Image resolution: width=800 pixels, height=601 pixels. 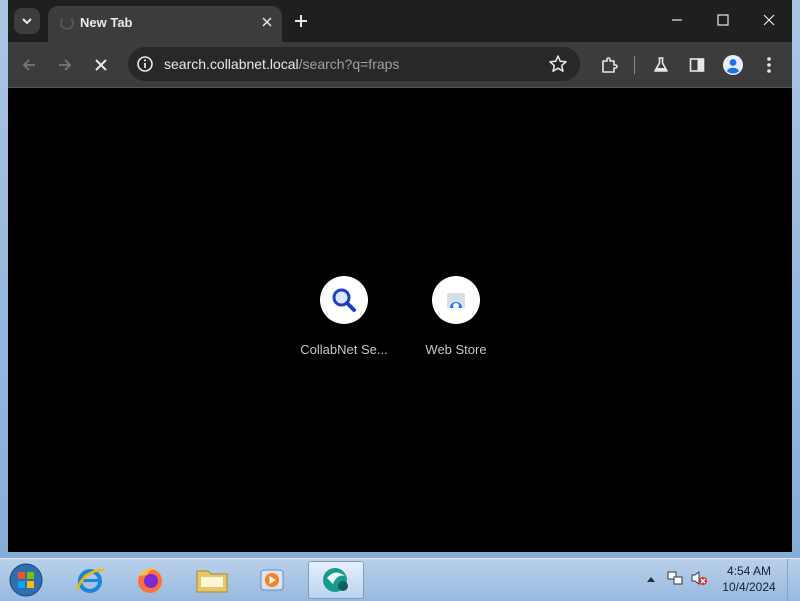 I want to click on stop-loading-button, so click(x=101, y=65).